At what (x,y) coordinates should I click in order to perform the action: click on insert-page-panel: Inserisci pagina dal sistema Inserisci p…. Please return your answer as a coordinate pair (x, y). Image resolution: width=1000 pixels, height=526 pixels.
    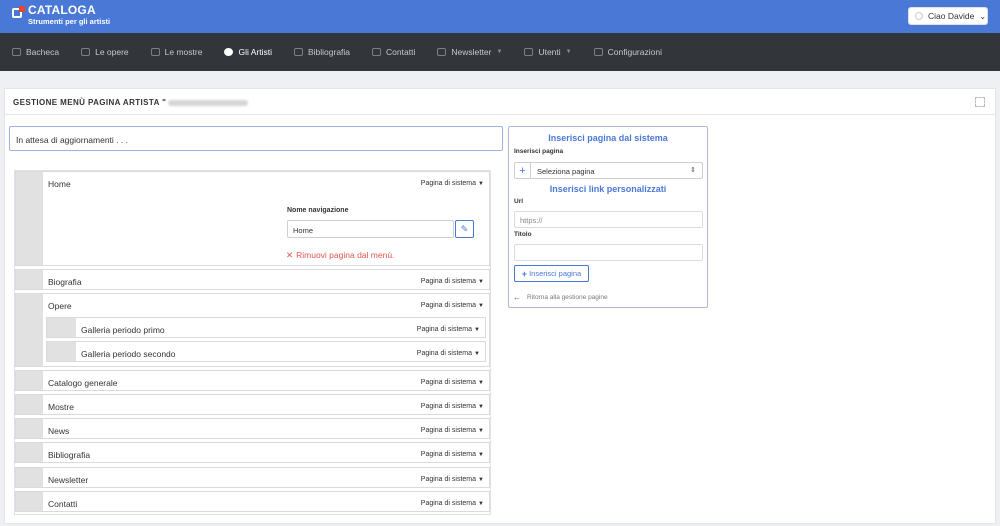
    Looking at the image, I should click on (608, 217).